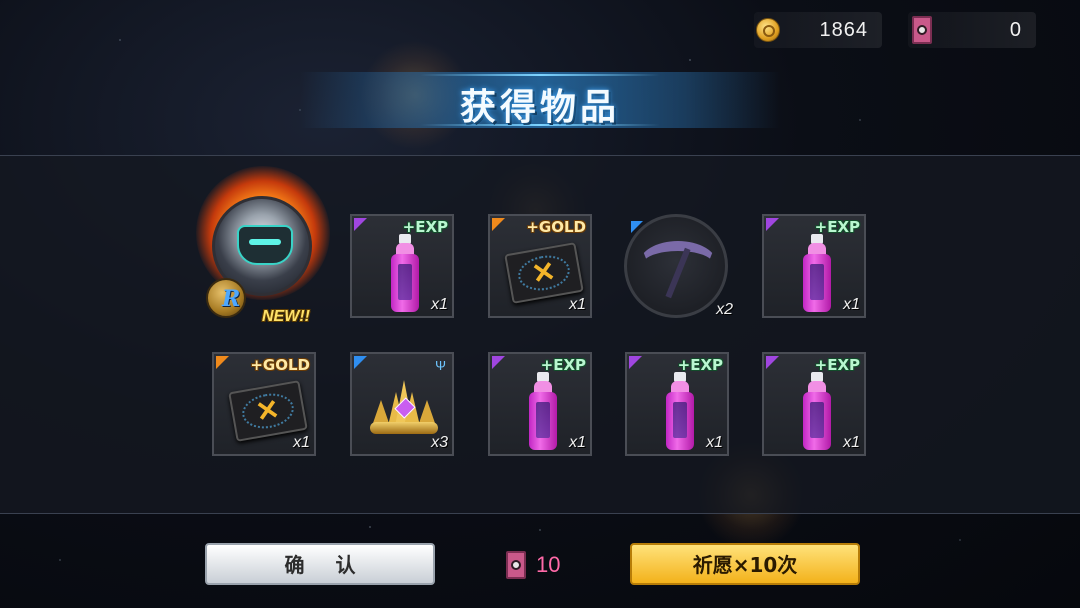 The image size is (1080, 608). What do you see at coordinates (1015, 29) in the screenshot?
I see `ticket-amount: 0` at bounding box center [1015, 29].